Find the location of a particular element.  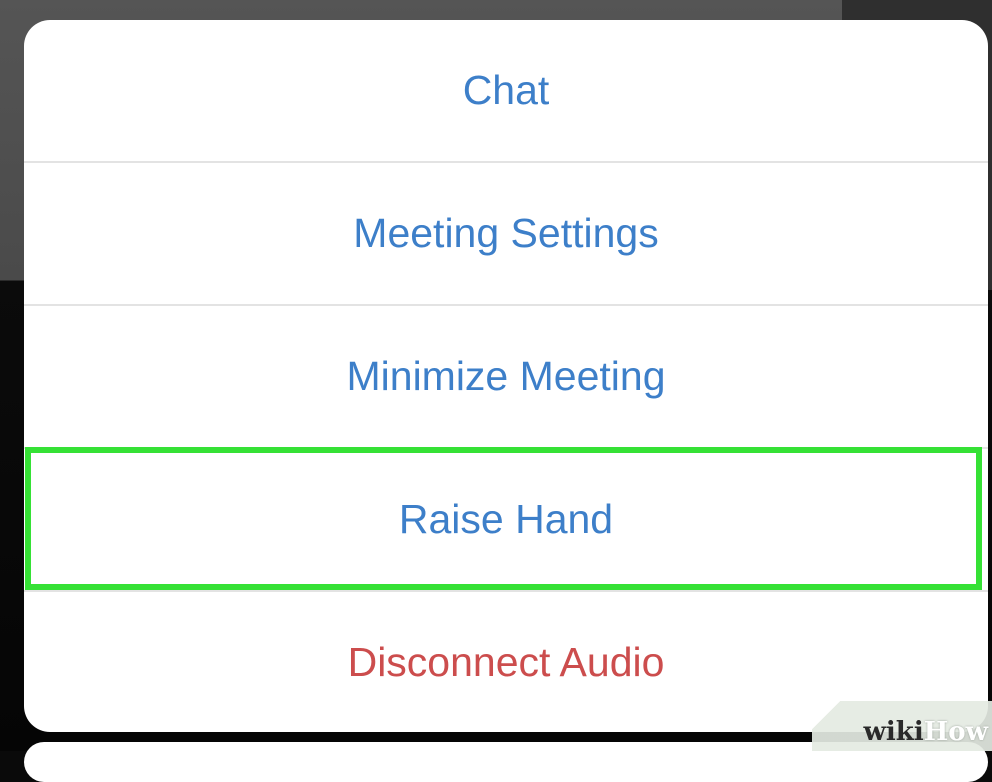

watermark-wiki-text: wiki is located at coordinates (894, 732).